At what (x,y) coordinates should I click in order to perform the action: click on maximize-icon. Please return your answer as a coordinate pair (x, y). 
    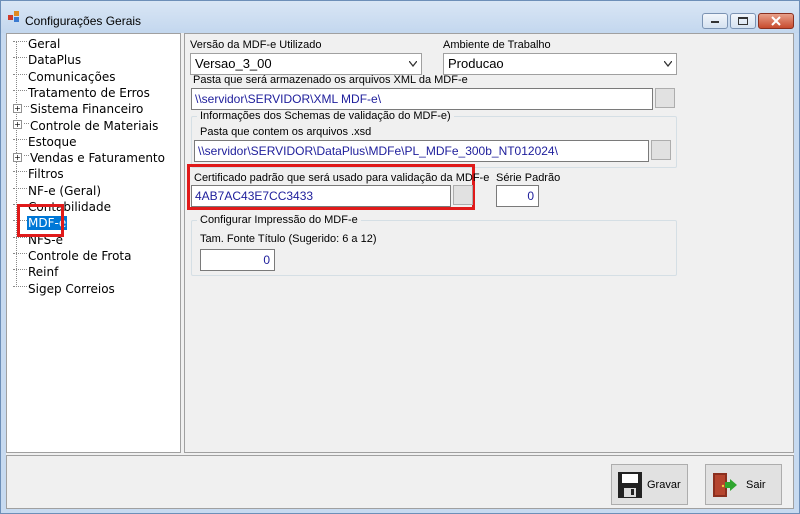
    Looking at the image, I should click on (743, 21).